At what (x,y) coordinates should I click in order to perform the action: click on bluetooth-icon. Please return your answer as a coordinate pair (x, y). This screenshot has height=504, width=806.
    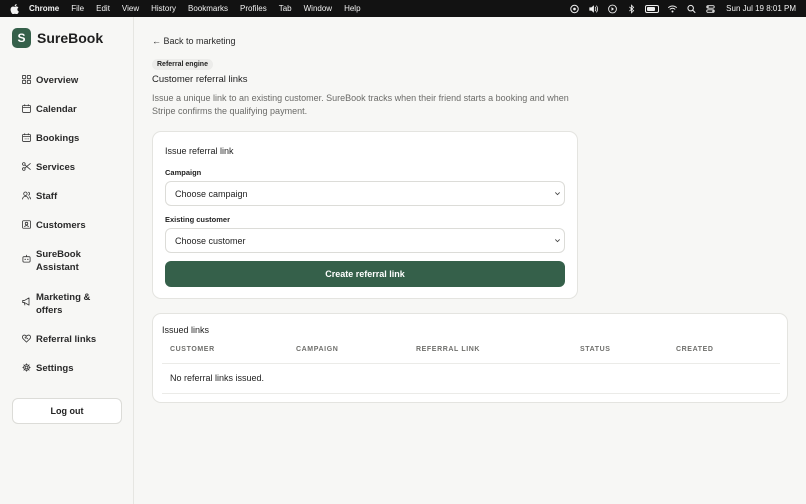
    Looking at the image, I should click on (631, 8).